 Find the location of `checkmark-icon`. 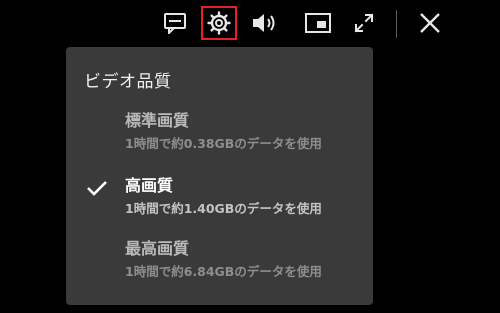

checkmark-icon is located at coordinates (97, 188).